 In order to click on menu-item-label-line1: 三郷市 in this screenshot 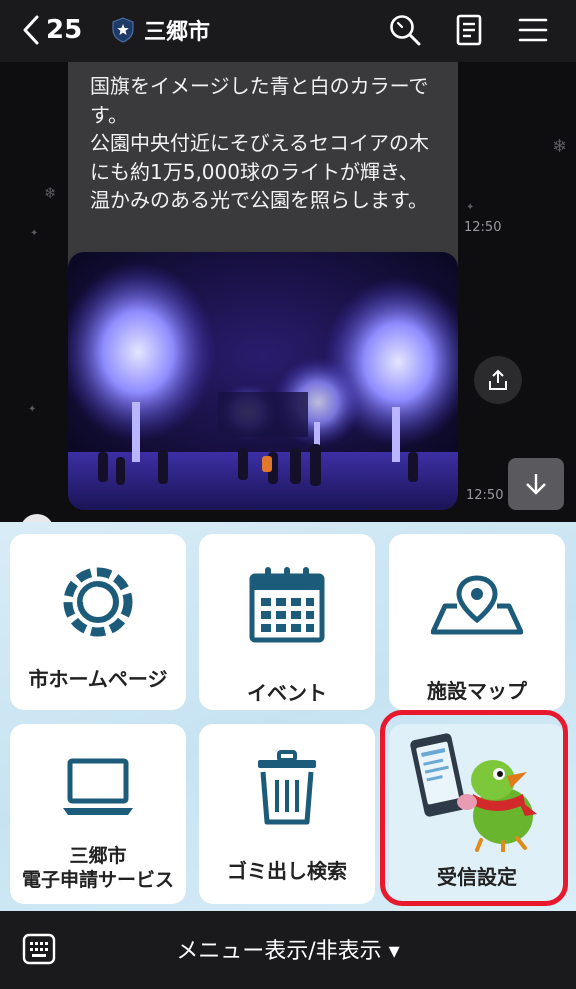, I will do `click(98, 856)`.